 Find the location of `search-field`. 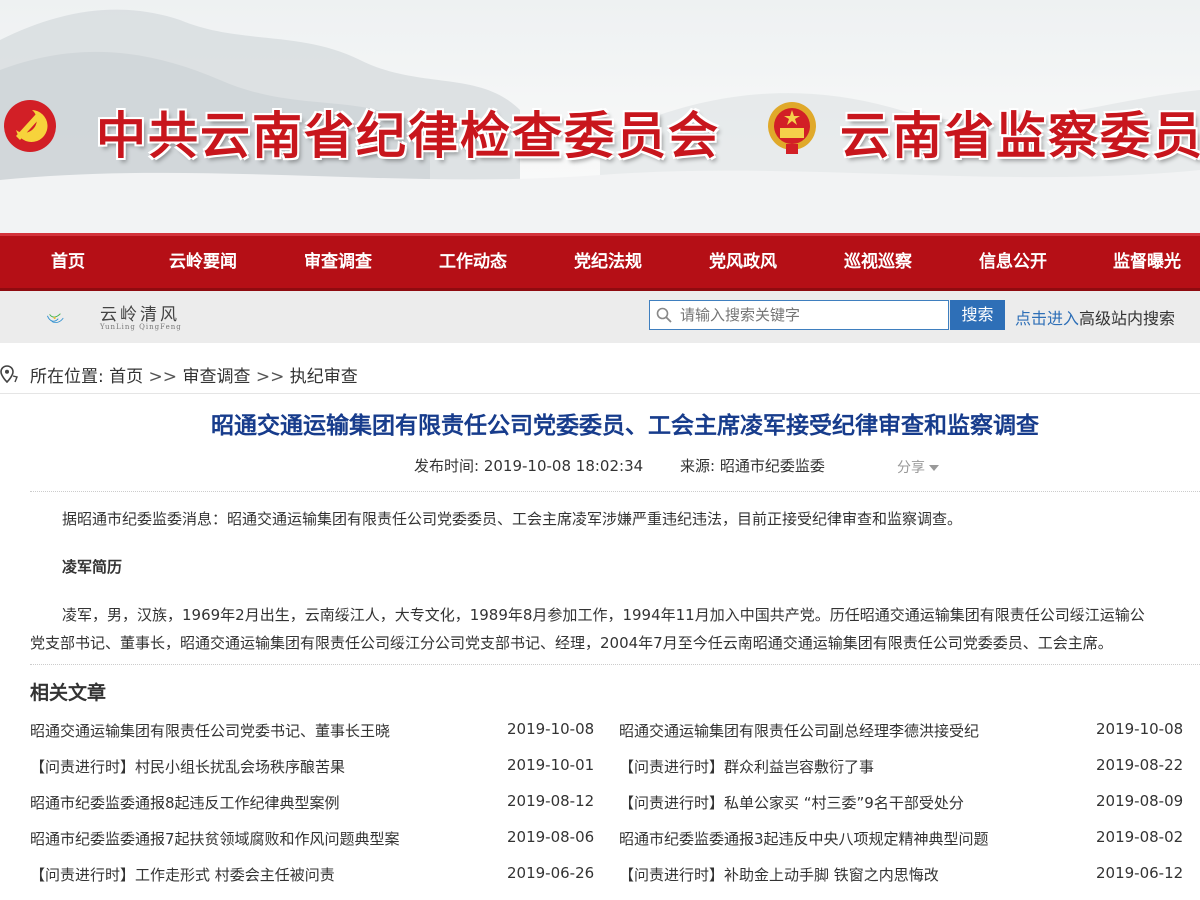

search-field is located at coordinates (799, 315).